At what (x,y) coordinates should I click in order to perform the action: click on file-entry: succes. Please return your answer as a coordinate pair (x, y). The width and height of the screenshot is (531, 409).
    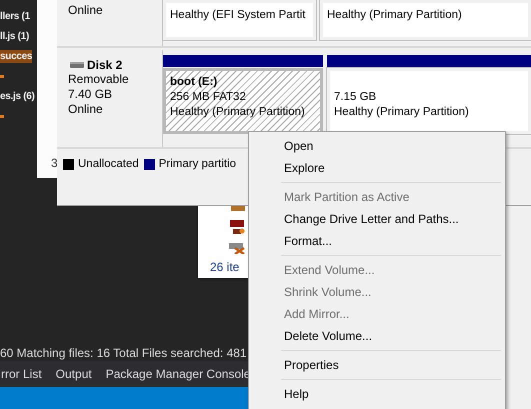
    Looking at the image, I should click on (16, 56).